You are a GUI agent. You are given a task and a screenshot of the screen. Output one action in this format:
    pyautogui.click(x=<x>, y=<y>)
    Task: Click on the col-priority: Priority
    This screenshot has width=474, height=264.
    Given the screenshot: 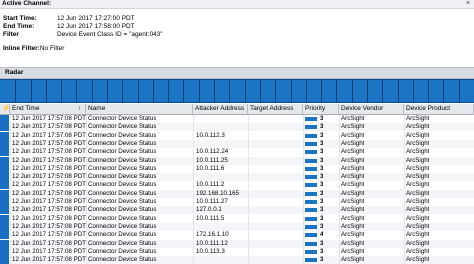 What is the action you would take?
    pyautogui.click(x=321, y=109)
    